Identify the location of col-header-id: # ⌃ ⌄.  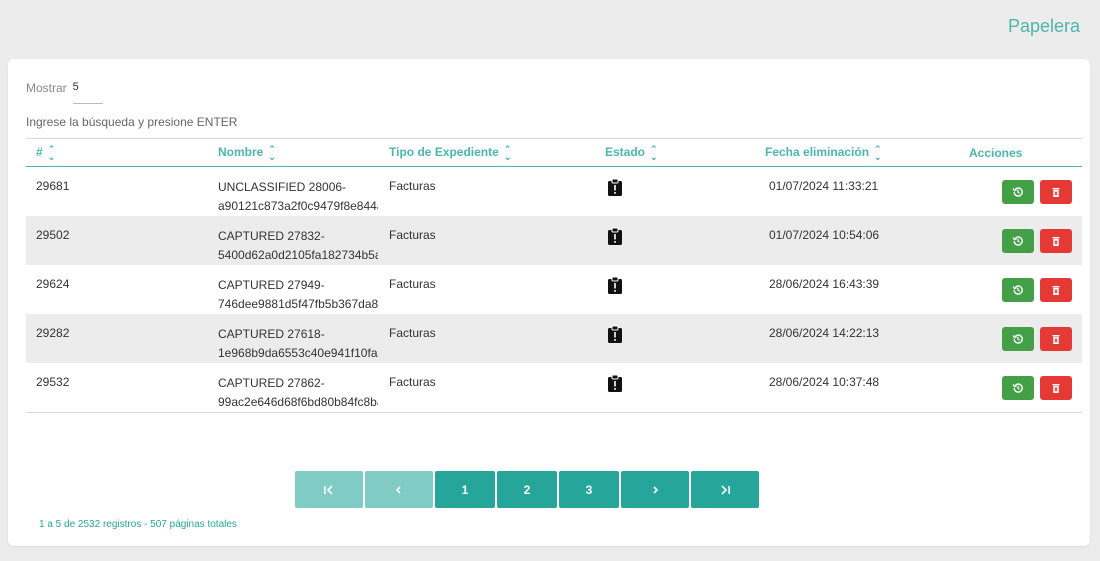
(122, 153).